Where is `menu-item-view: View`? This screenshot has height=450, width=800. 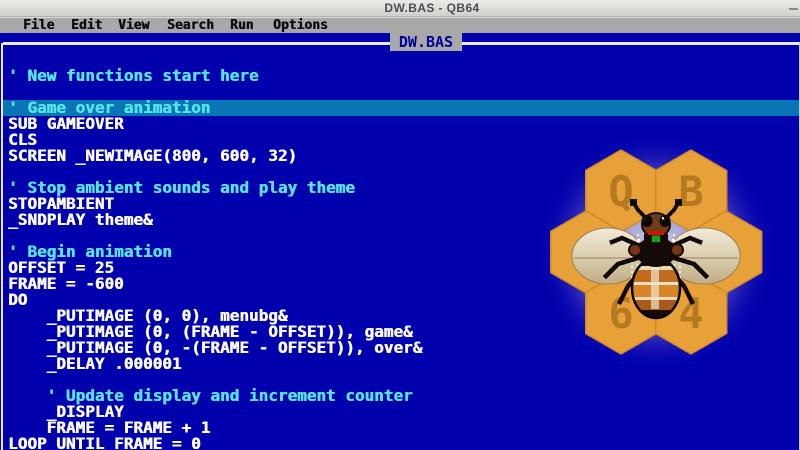
menu-item-view: View is located at coordinates (133, 25).